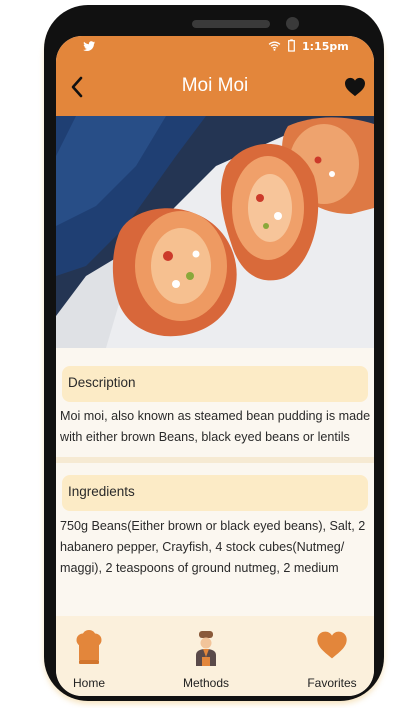  I want to click on chef-icon, so click(206, 648).